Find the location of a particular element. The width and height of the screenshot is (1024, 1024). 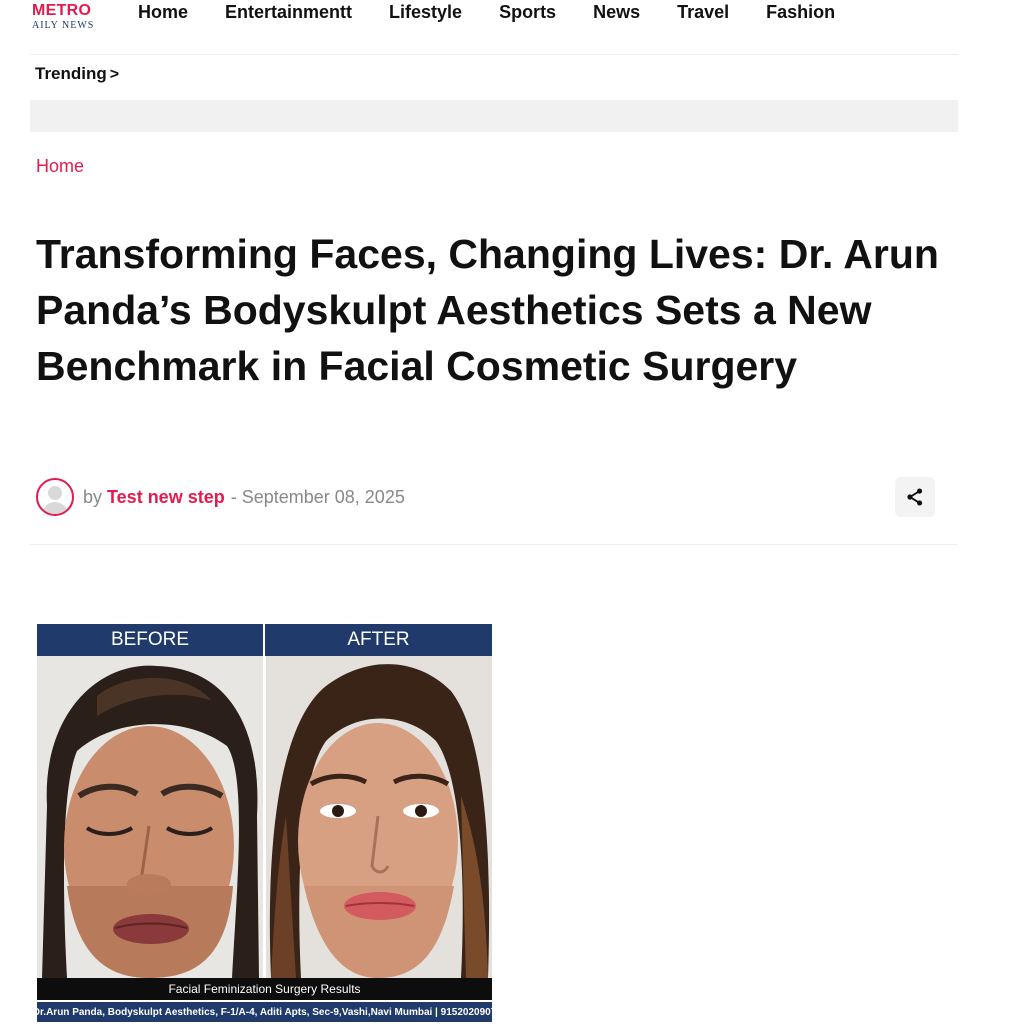

publish-date: September 08, 2025 is located at coordinates (323, 496).